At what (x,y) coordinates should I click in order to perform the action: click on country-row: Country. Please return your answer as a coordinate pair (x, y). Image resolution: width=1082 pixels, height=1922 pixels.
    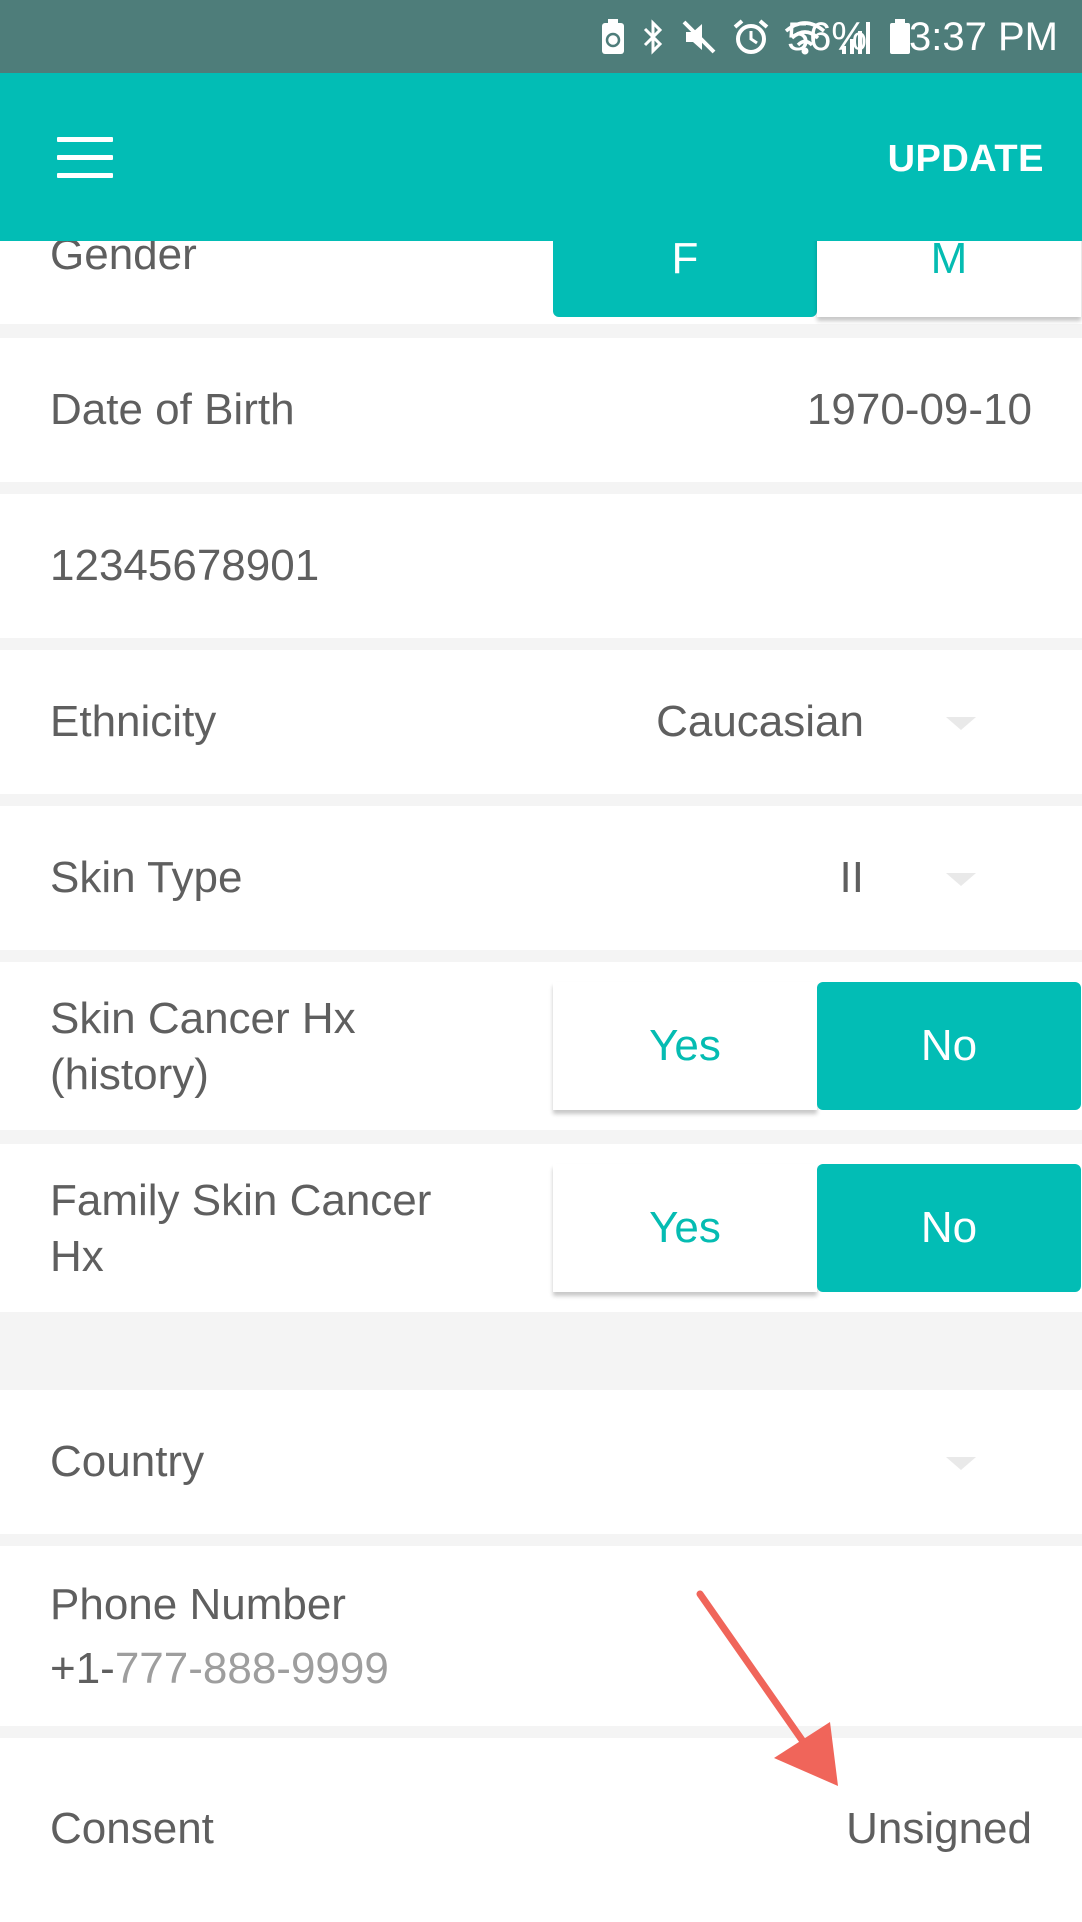
    Looking at the image, I should click on (541, 1462).